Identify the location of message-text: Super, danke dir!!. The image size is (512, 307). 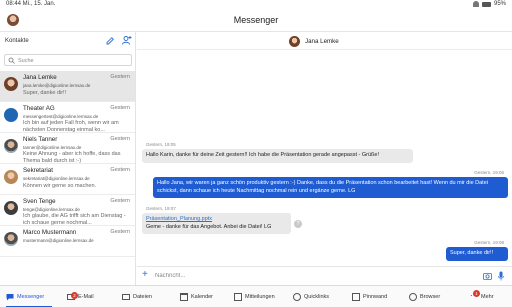
(472, 253).